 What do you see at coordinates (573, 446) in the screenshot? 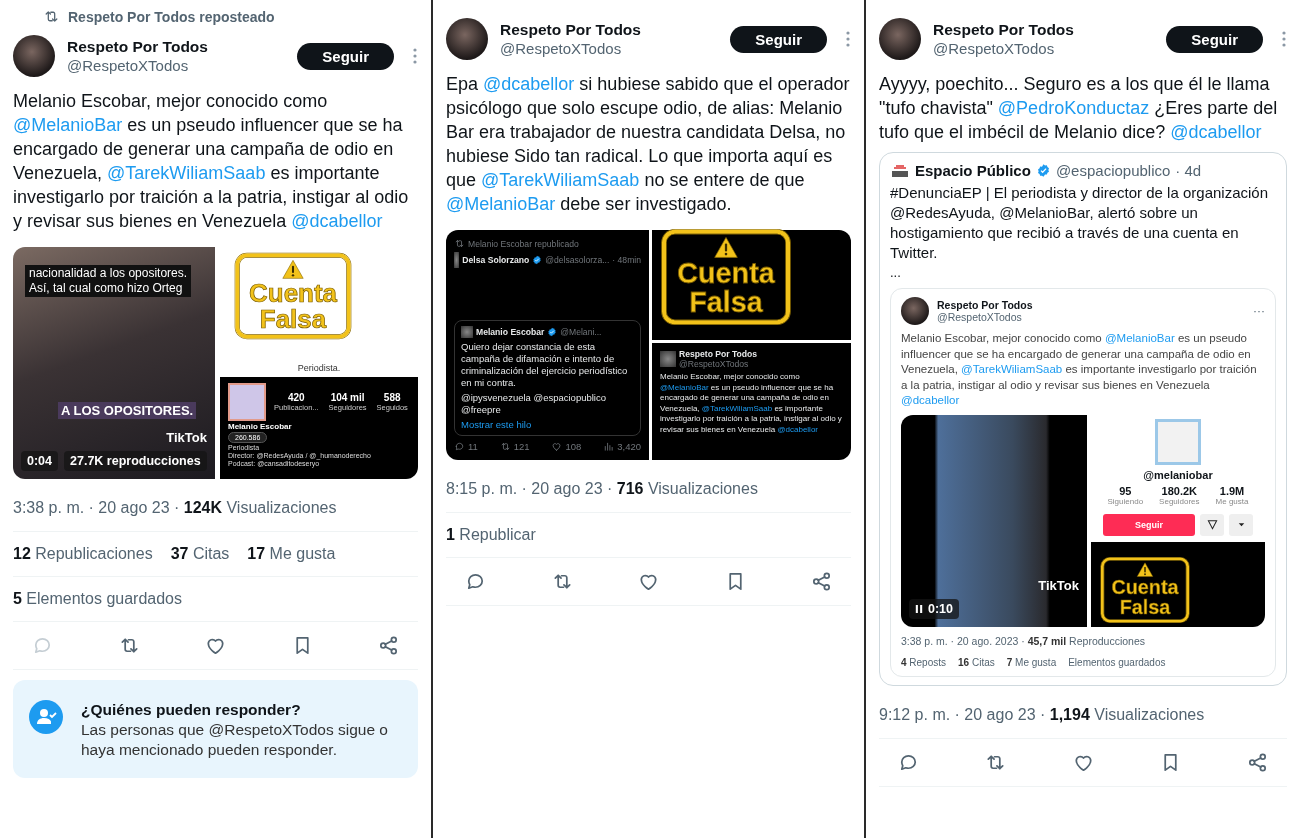
I see `count-text: 108` at bounding box center [573, 446].